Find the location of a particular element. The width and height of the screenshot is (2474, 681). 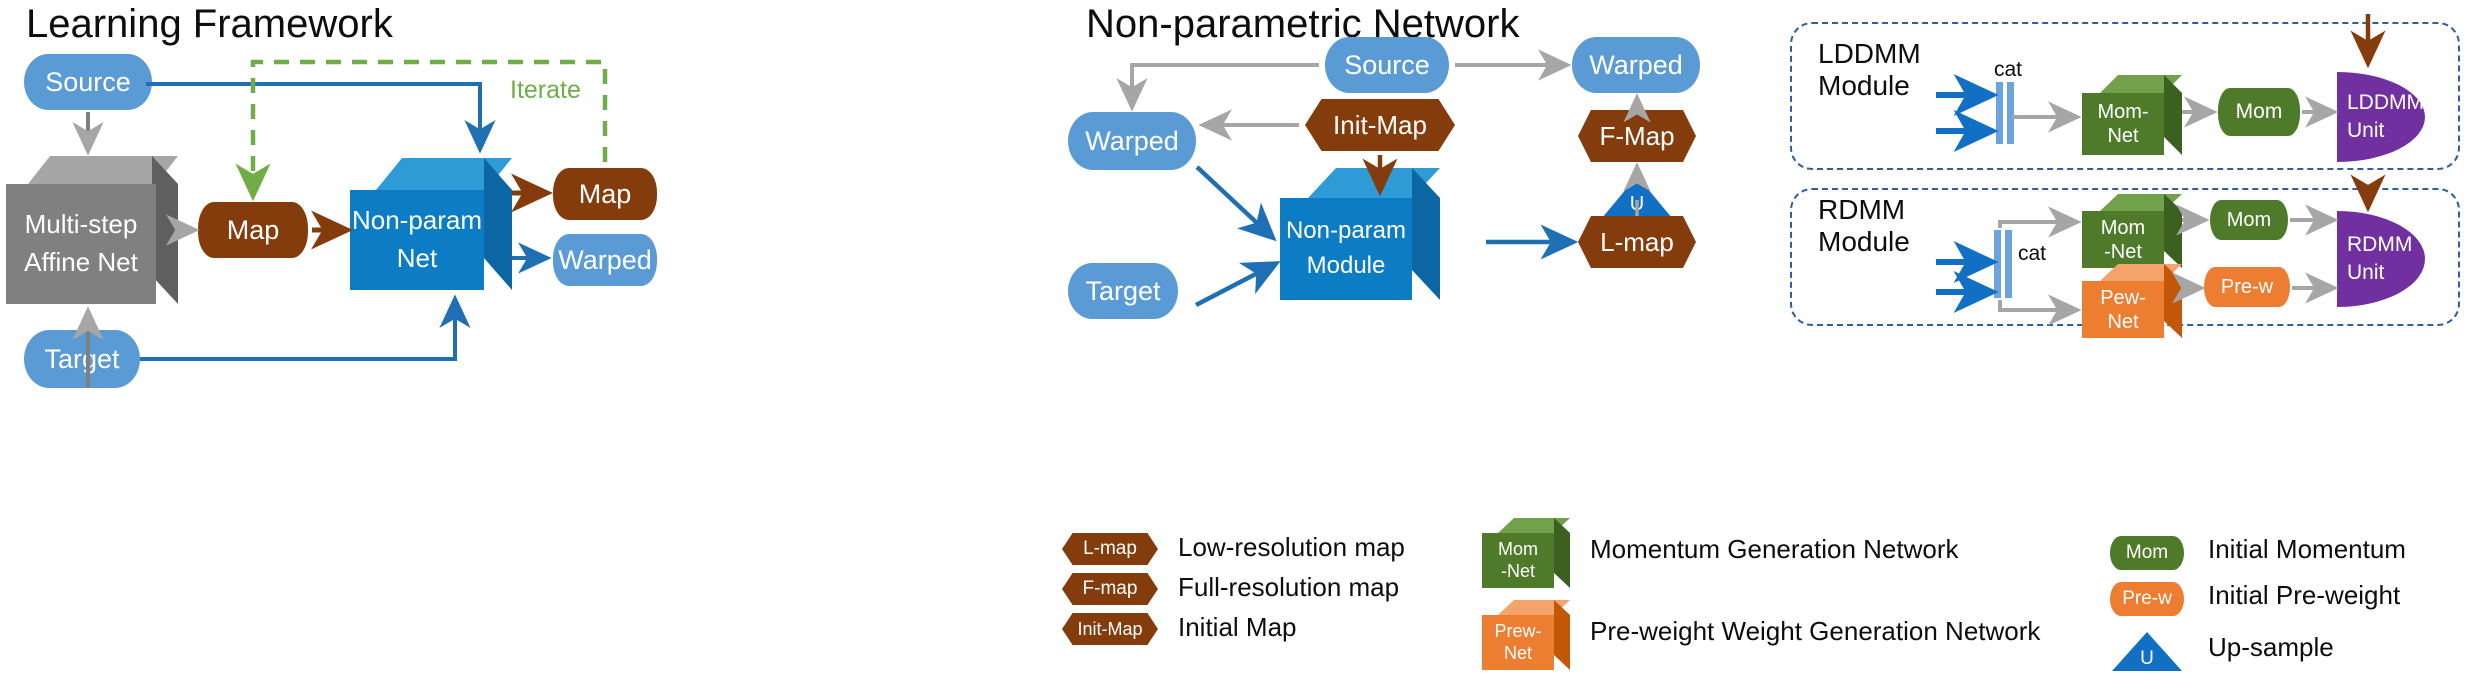

cube-nonparam-module: Non-param Module is located at coordinates (1360, 234).